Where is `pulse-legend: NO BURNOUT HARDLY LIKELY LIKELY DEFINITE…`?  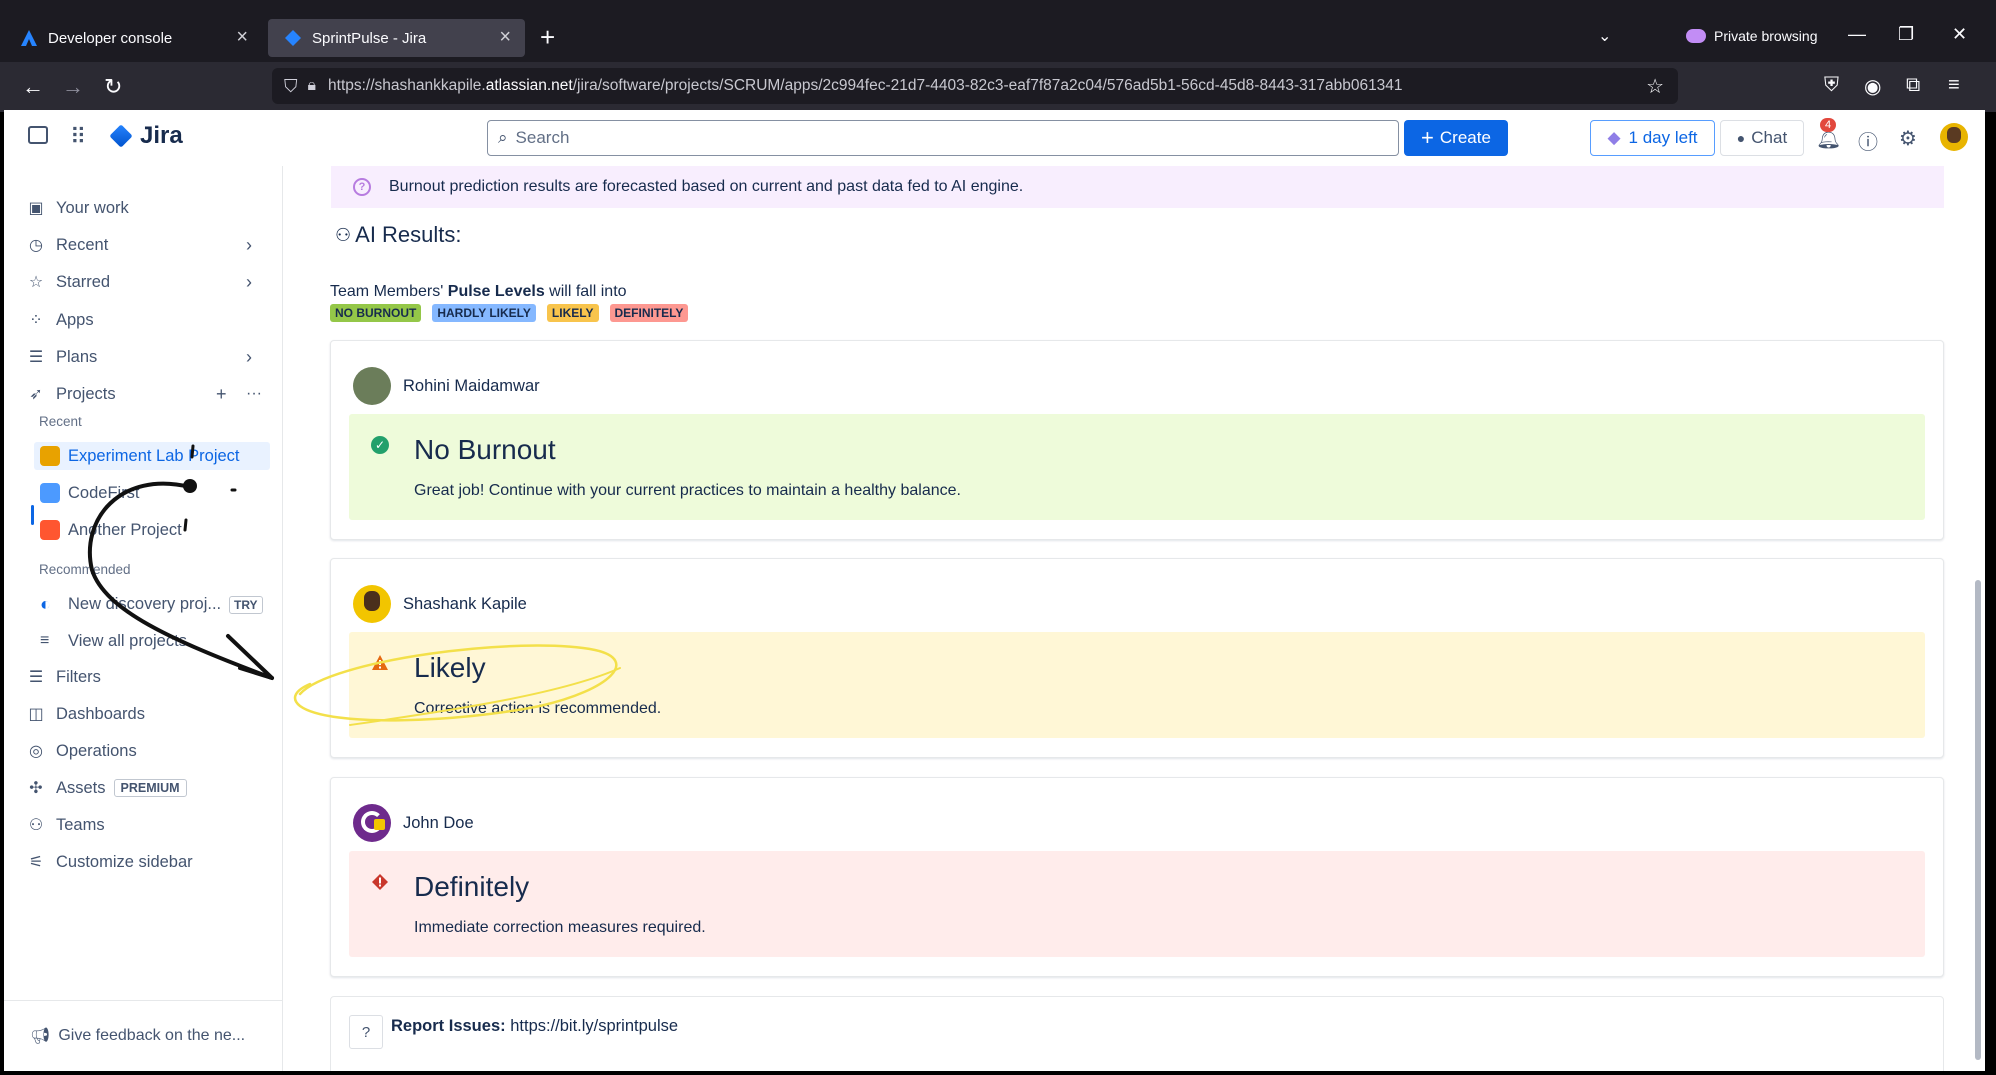 pulse-legend: NO BURNOUT HARDLY LIKELY LIKELY DEFINITE… is located at coordinates (514, 313).